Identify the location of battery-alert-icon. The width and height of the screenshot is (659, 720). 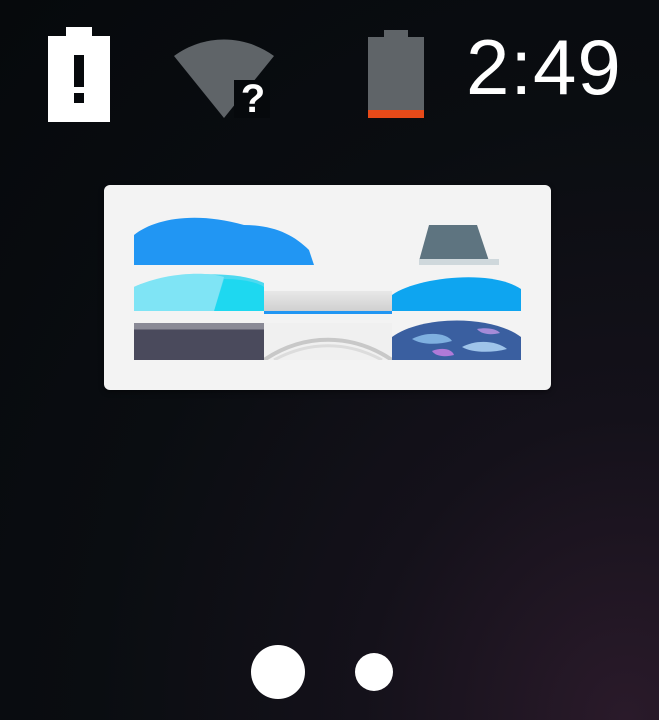
(79, 74).